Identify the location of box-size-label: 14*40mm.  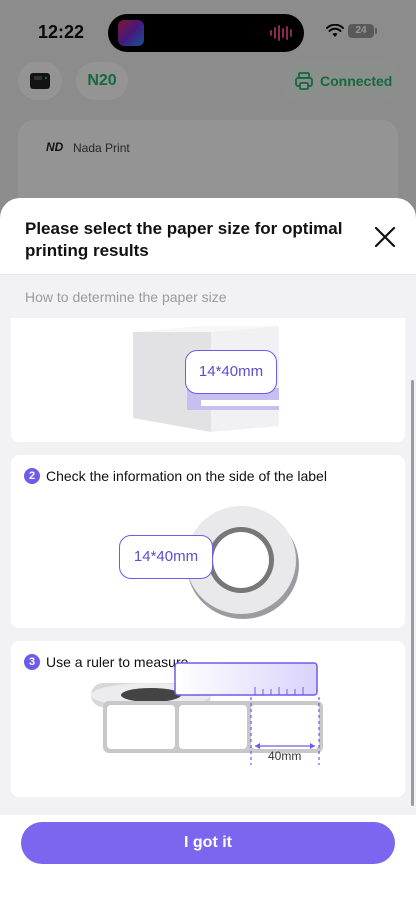
(231, 372).